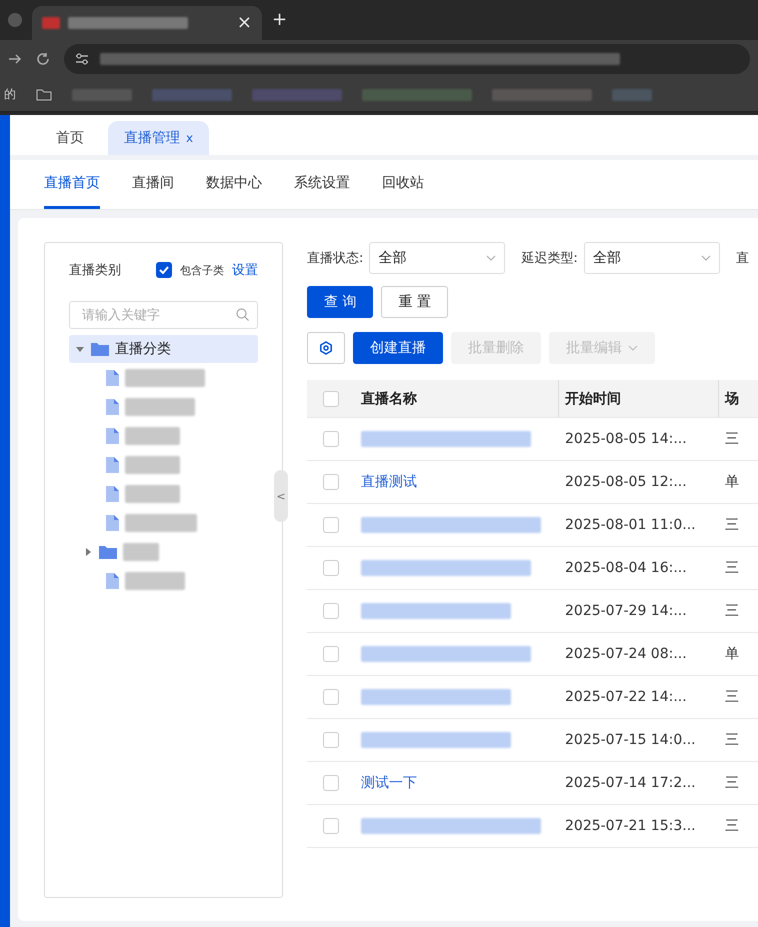  Describe the element at coordinates (15, 20) in the screenshot. I see `window-control-dot` at that location.